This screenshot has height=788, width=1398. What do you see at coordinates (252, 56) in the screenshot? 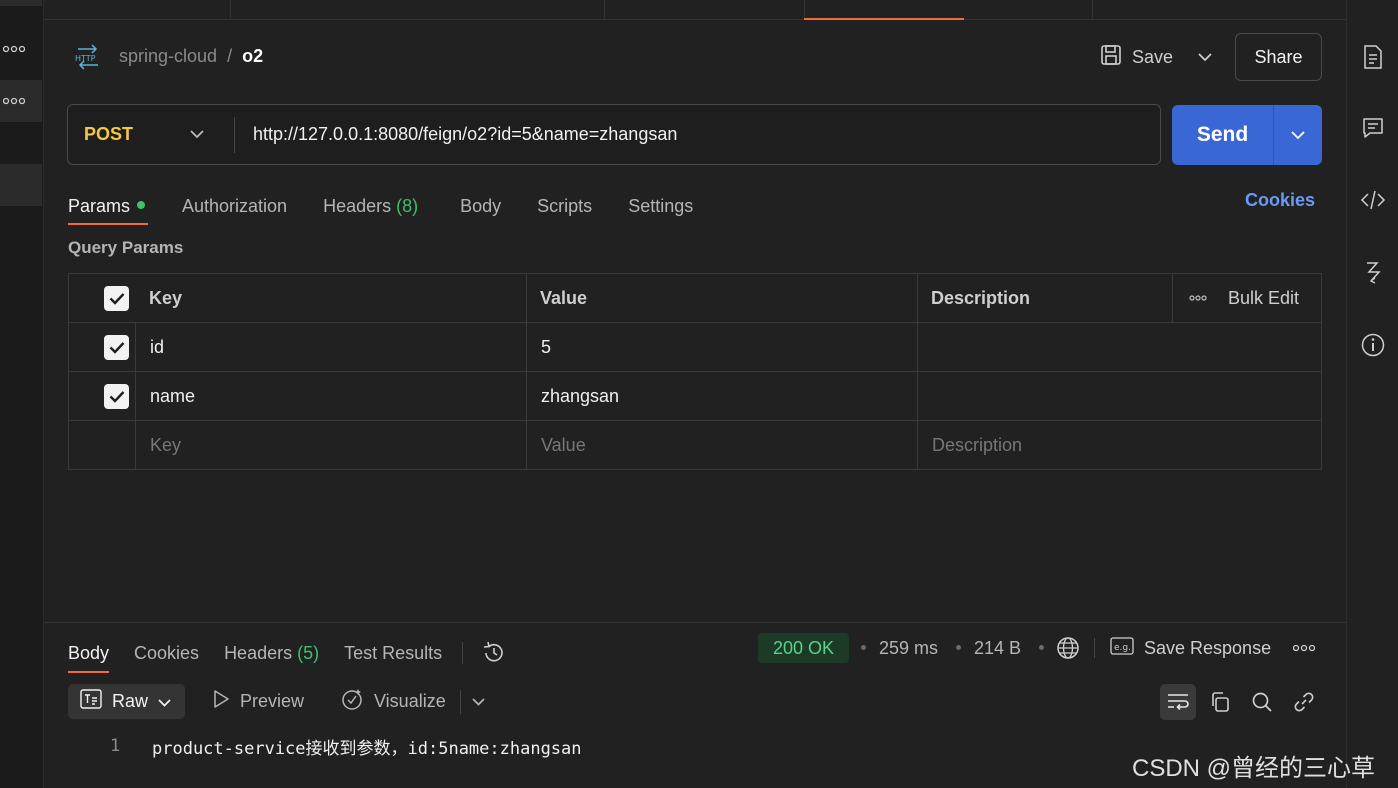
I see `request-name: o2` at bounding box center [252, 56].